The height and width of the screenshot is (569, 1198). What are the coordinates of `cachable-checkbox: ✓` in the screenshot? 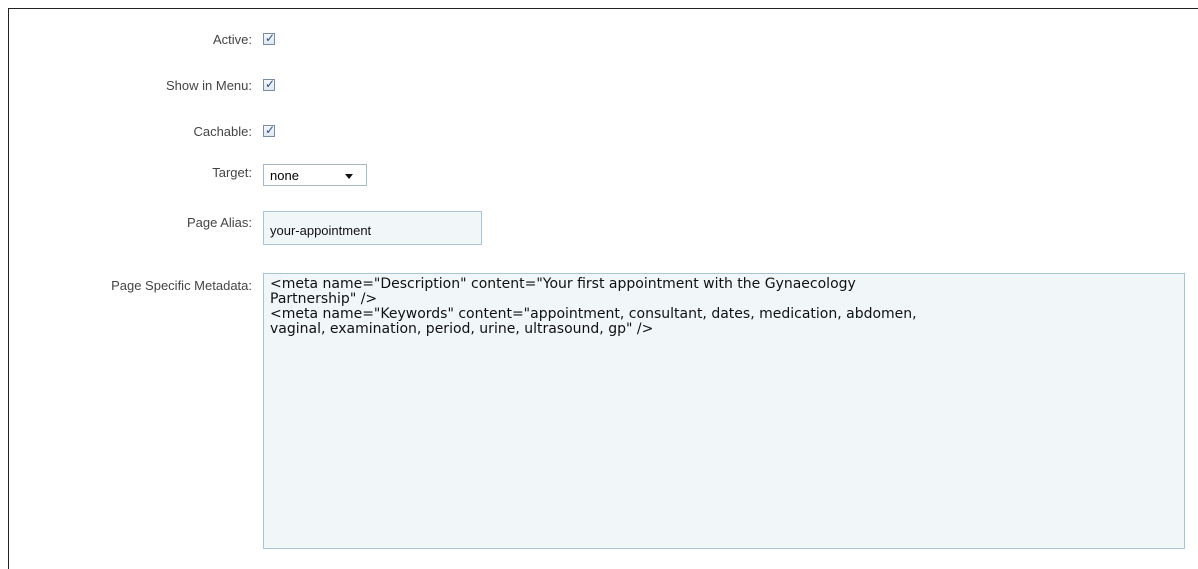 It's located at (269, 130).